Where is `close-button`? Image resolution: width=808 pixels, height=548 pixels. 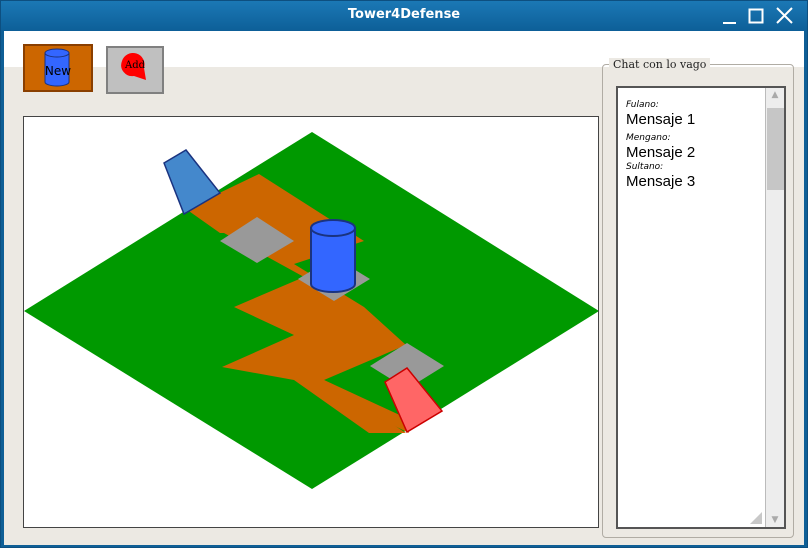
close-button is located at coordinates (785, 16).